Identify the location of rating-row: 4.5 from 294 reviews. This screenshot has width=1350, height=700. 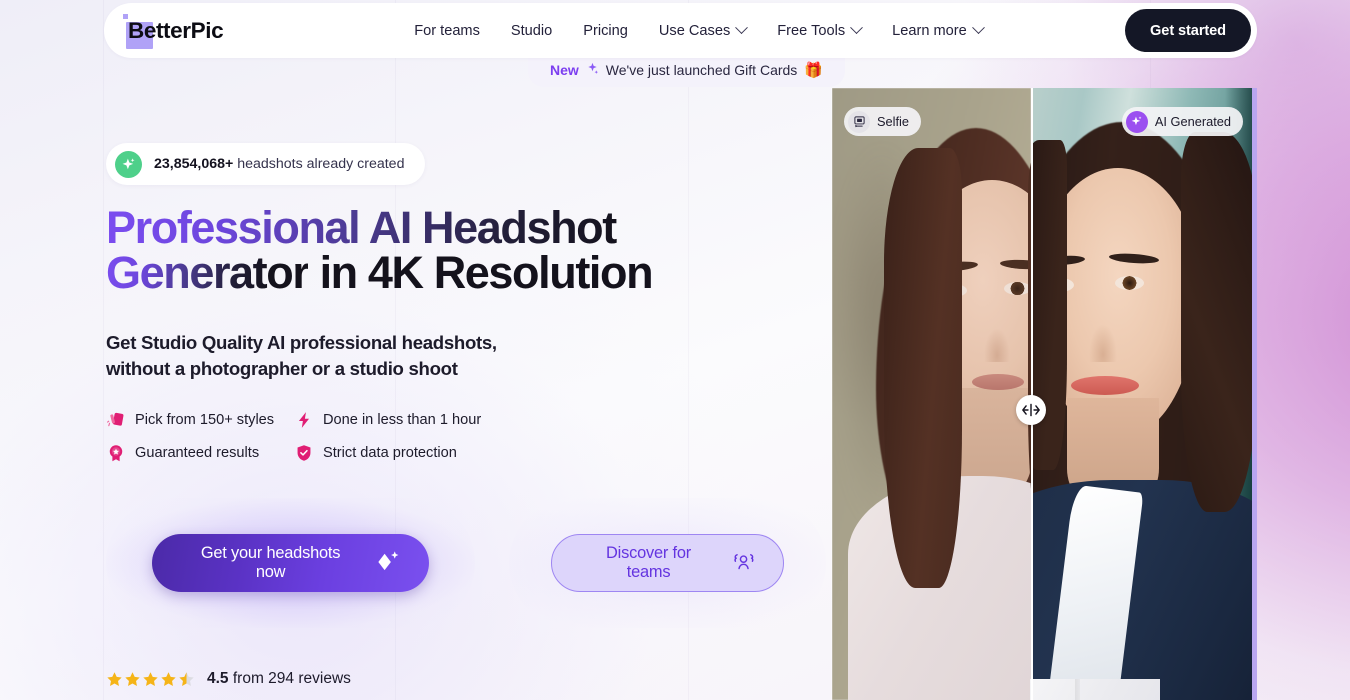
(228, 679).